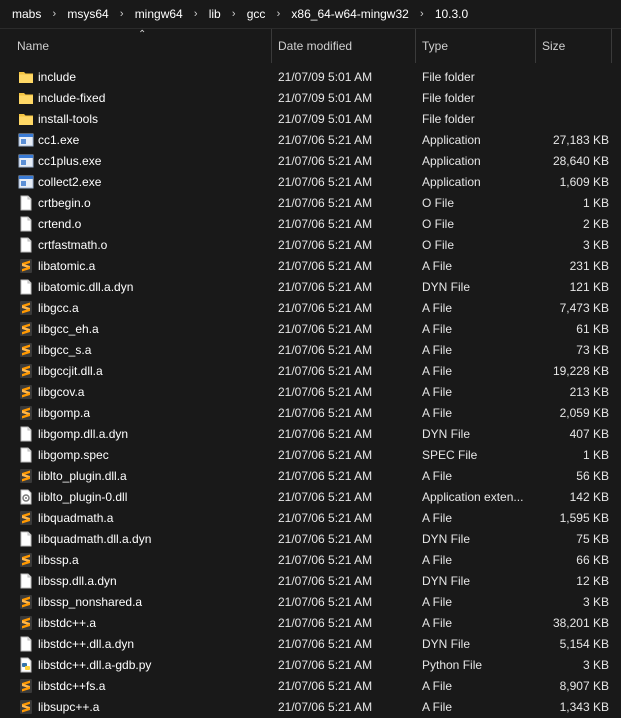 The width and height of the screenshot is (621, 718). What do you see at coordinates (136, 77) in the screenshot?
I see `file-name-cell: include` at bounding box center [136, 77].